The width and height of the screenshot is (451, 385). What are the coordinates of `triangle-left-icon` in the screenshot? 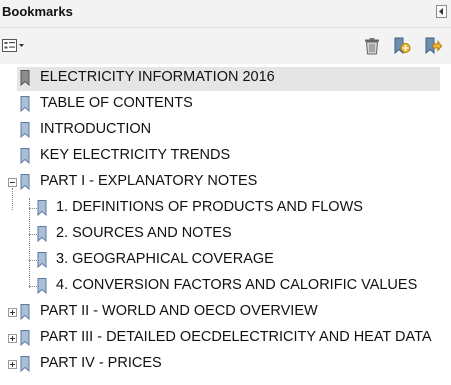 It's located at (441, 11).